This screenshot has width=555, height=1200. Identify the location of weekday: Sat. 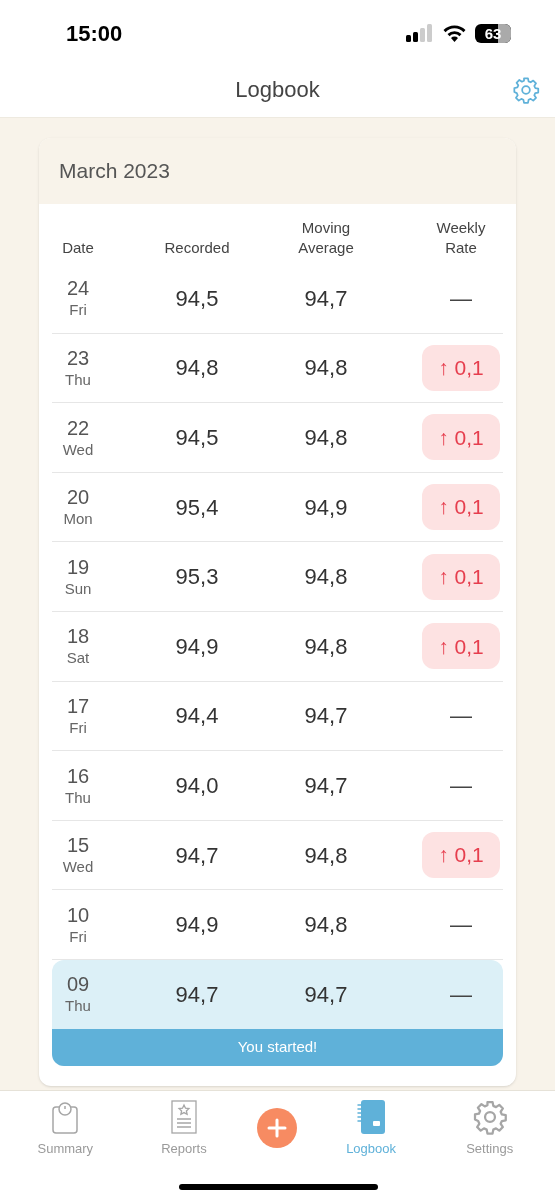
(78, 659).